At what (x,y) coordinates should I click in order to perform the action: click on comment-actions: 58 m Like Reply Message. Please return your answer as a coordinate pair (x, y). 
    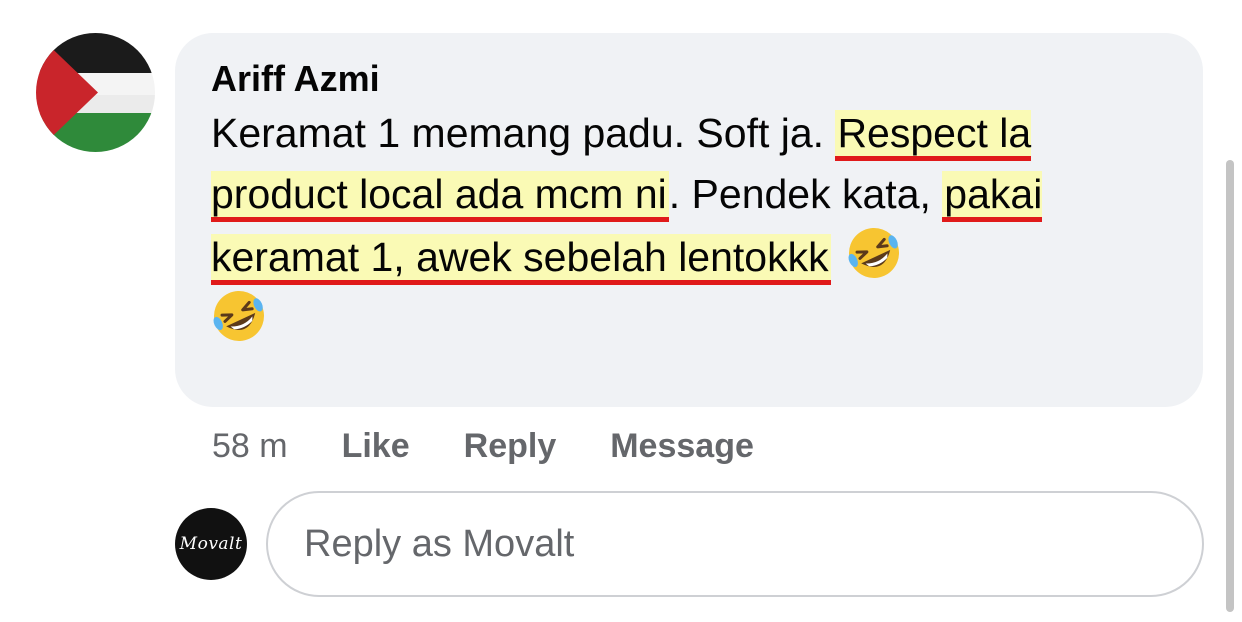
    Looking at the image, I should click on (510, 446).